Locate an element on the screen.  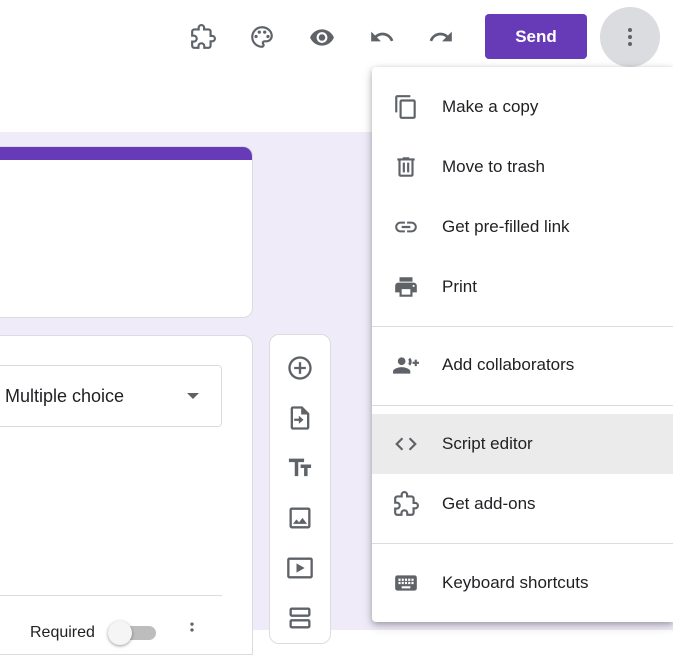
menu-item-move-trash: Move to trash is located at coordinates (522, 167).